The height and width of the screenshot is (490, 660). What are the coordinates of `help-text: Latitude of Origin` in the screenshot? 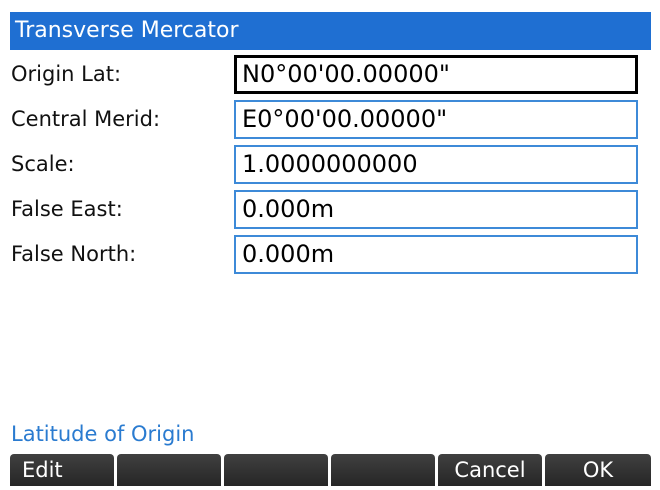 It's located at (103, 434).